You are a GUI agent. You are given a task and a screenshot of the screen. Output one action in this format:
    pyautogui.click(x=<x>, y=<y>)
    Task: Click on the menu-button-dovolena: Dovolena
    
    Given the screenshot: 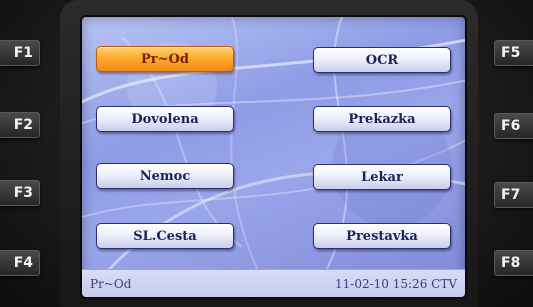 What is the action you would take?
    pyautogui.click(x=165, y=119)
    